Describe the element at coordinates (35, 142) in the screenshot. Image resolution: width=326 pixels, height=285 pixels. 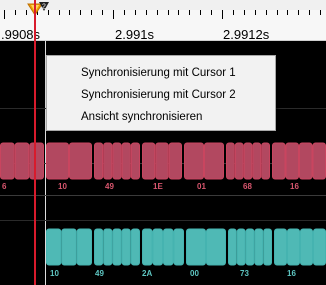
I see `cursor-1-line` at that location.